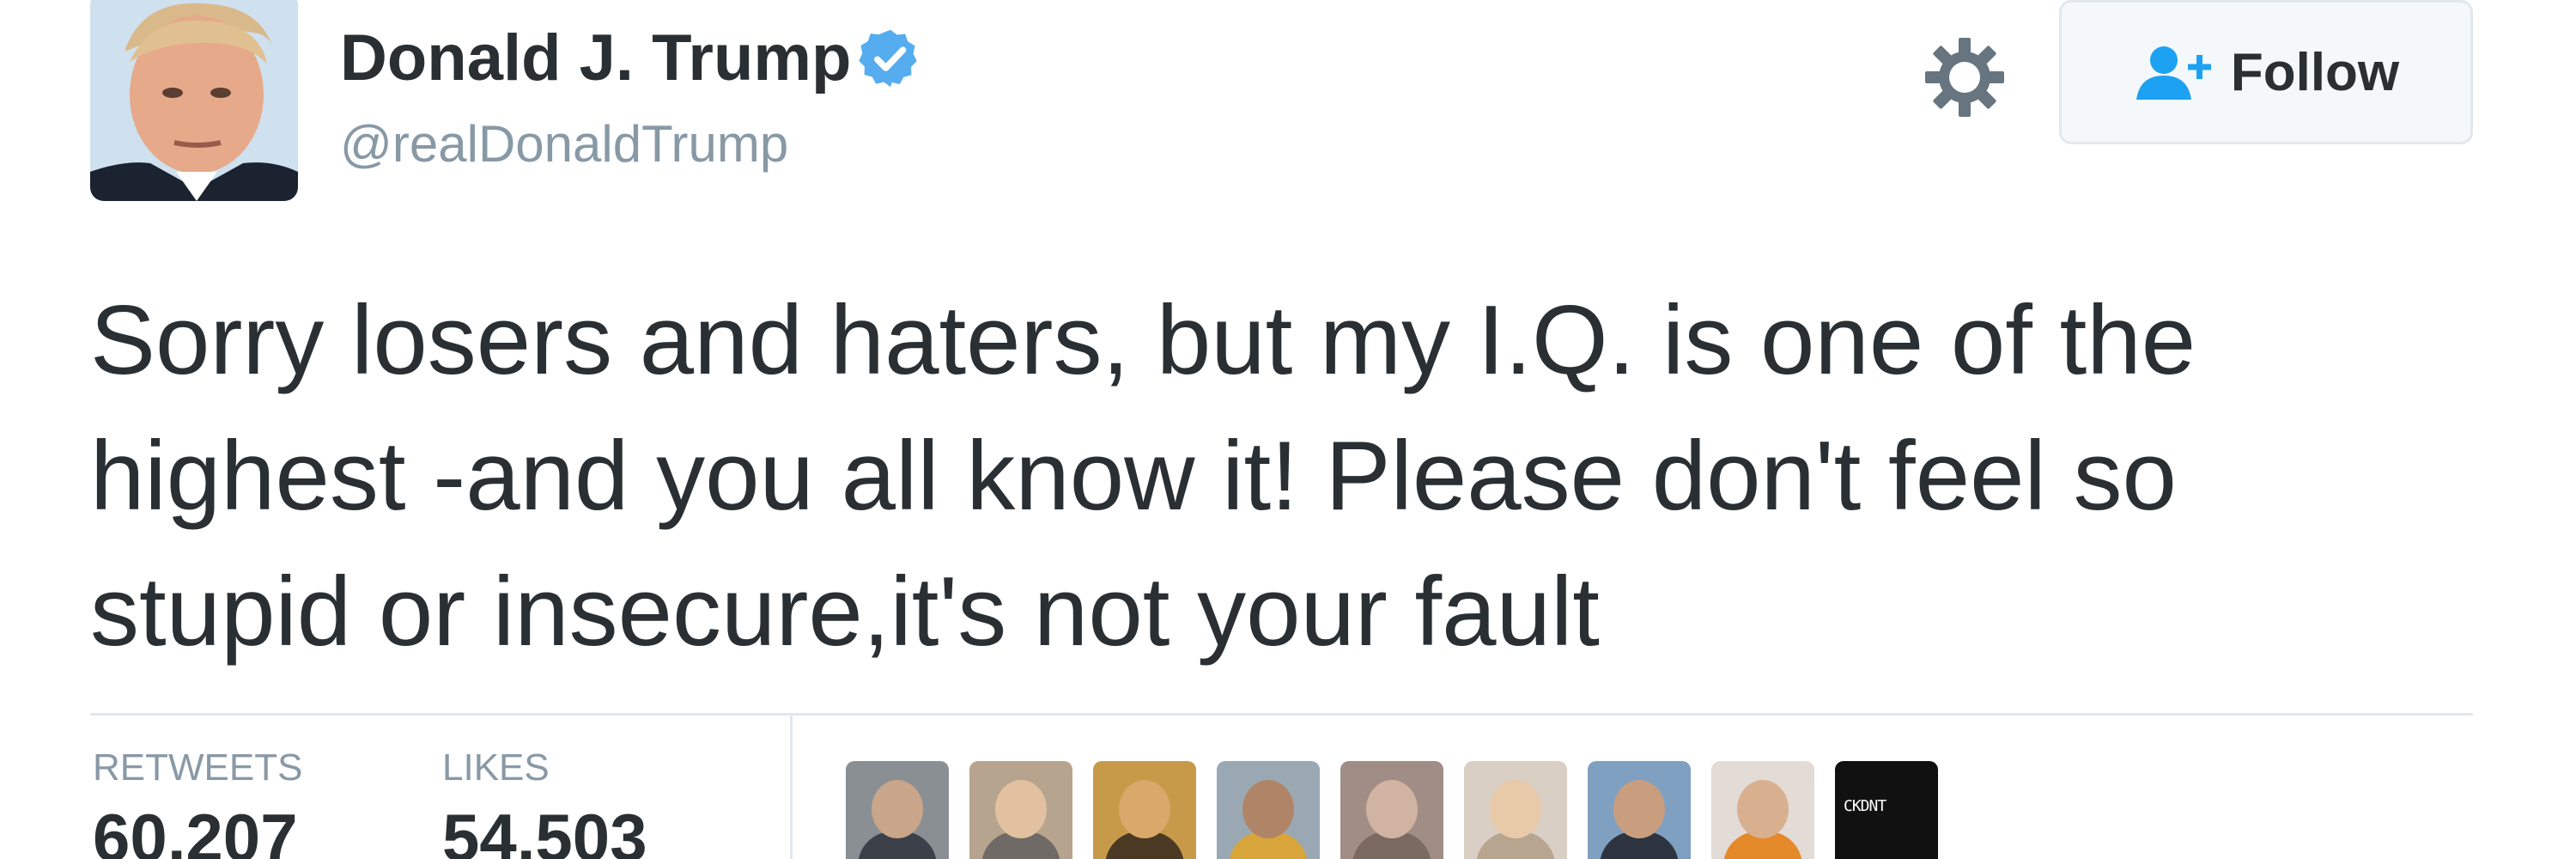  Describe the element at coordinates (564, 144) in the screenshot. I see `user-handle: @realDonaldTrump` at that location.